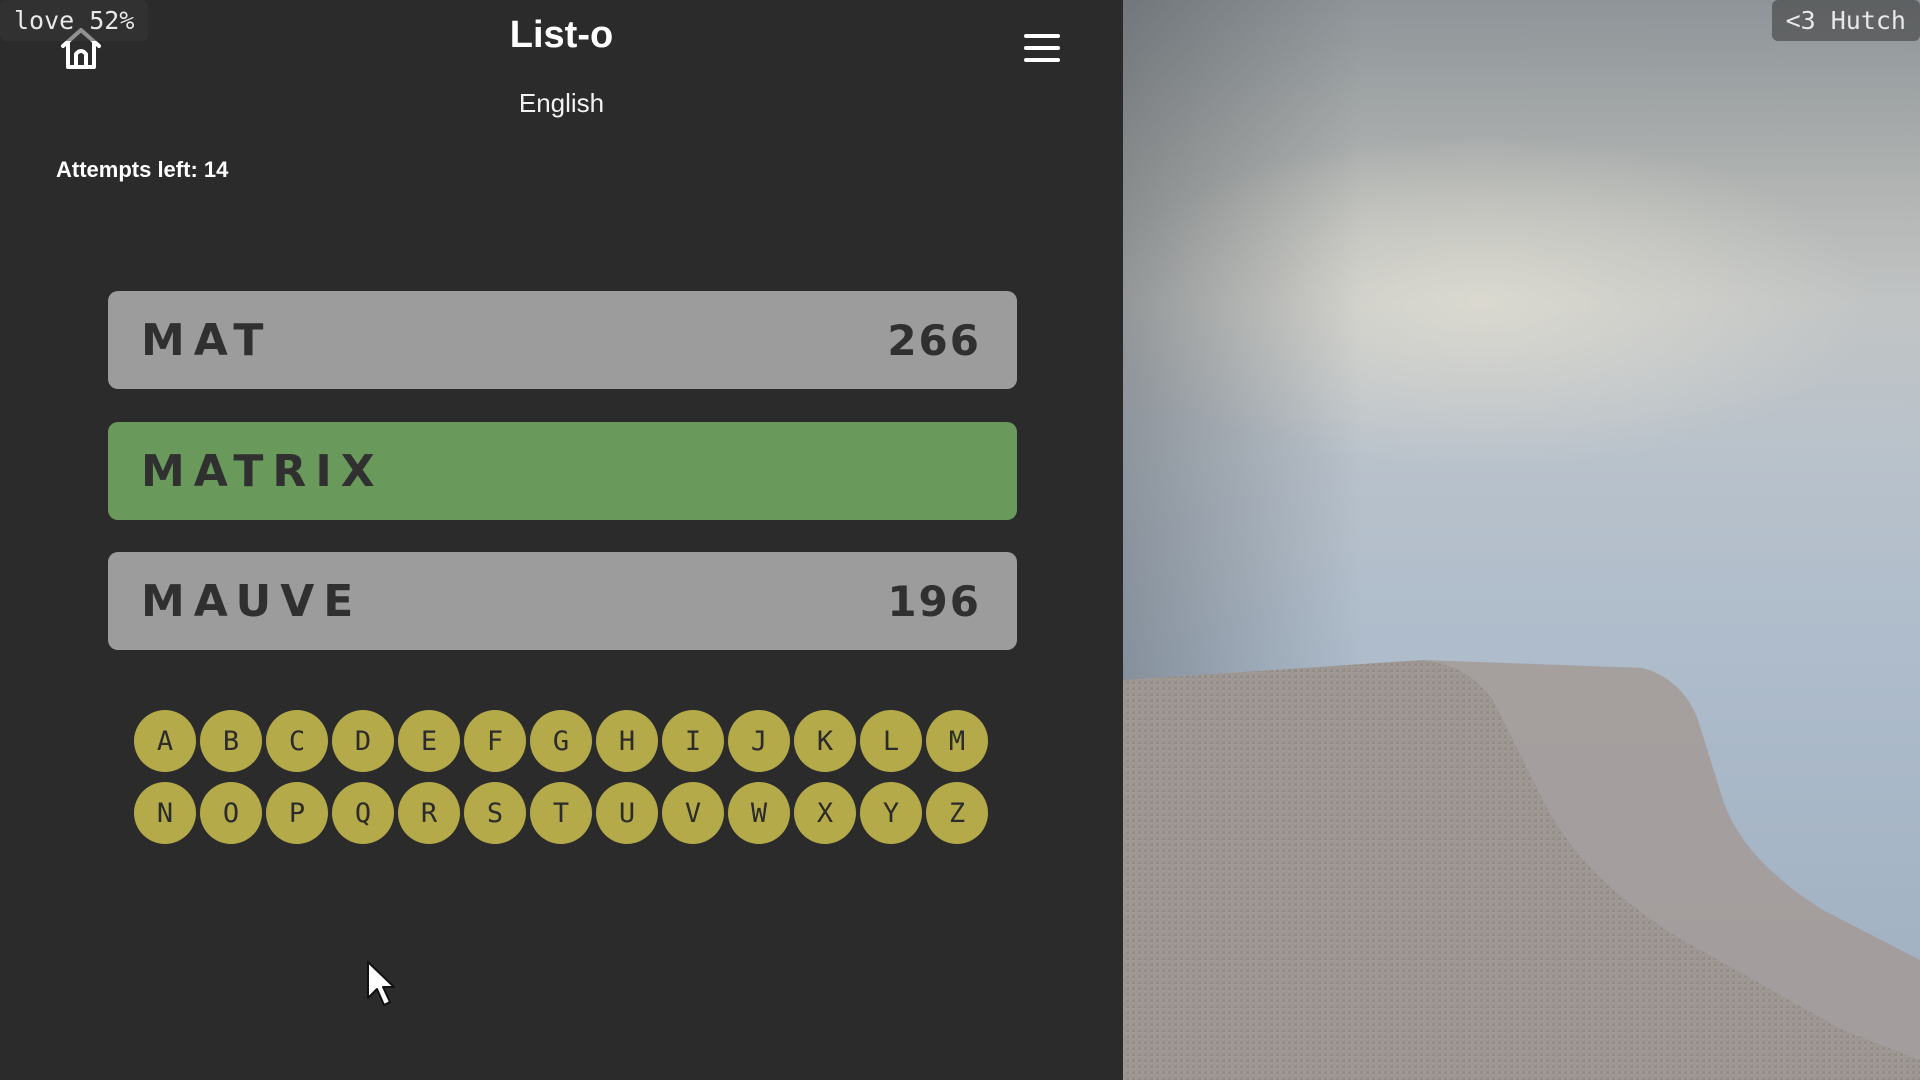 The image size is (1920, 1080). Describe the element at coordinates (297, 741) in the screenshot. I see `key-c: C` at that location.